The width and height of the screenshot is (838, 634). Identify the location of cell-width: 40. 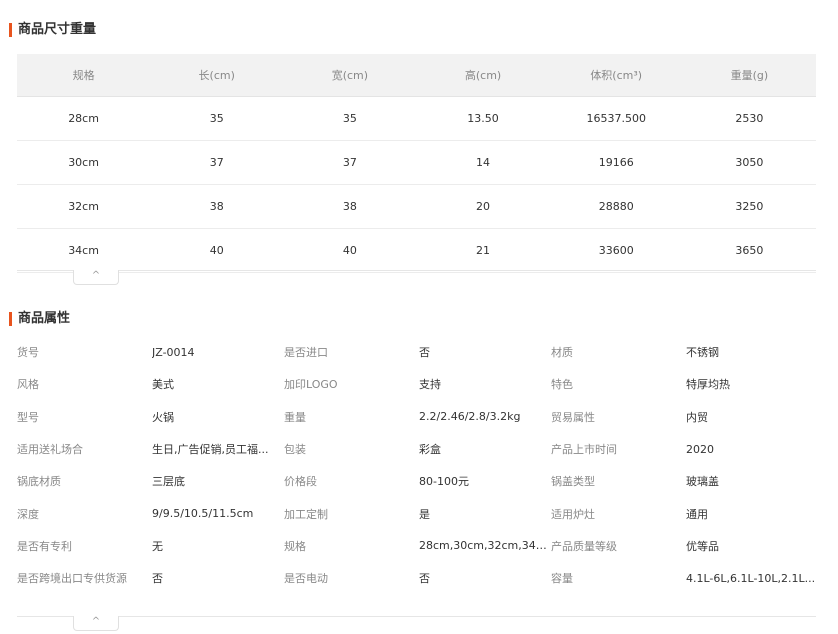
(350, 250).